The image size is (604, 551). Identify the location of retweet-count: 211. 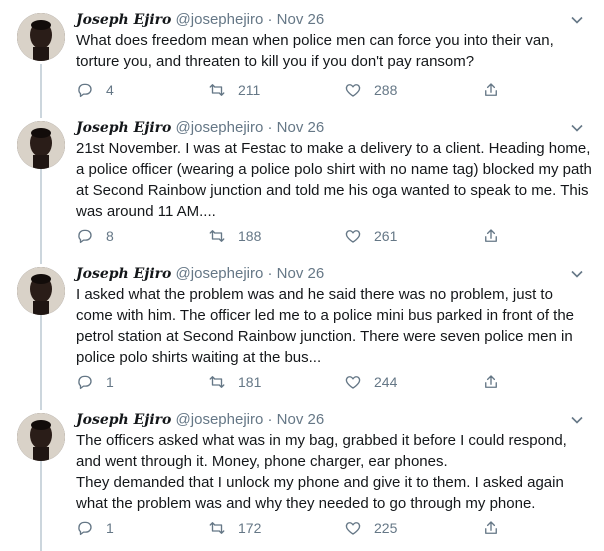
(249, 90).